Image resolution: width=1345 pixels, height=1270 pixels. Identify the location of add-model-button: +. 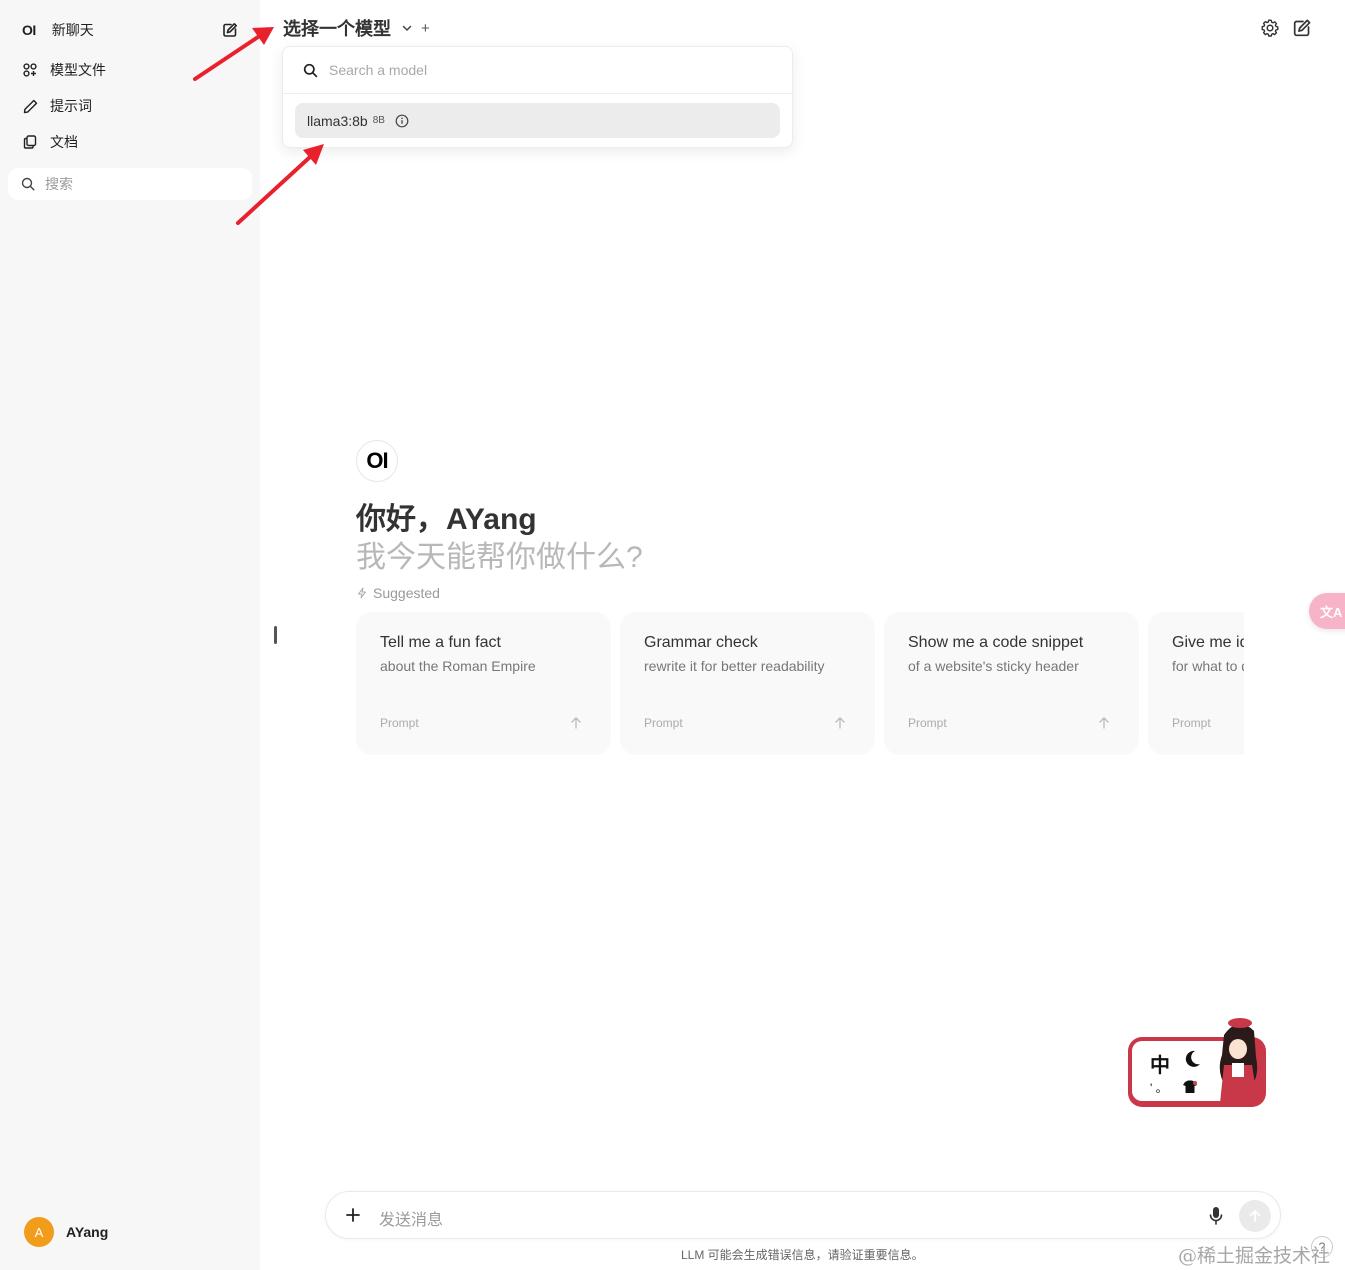
(425, 28).